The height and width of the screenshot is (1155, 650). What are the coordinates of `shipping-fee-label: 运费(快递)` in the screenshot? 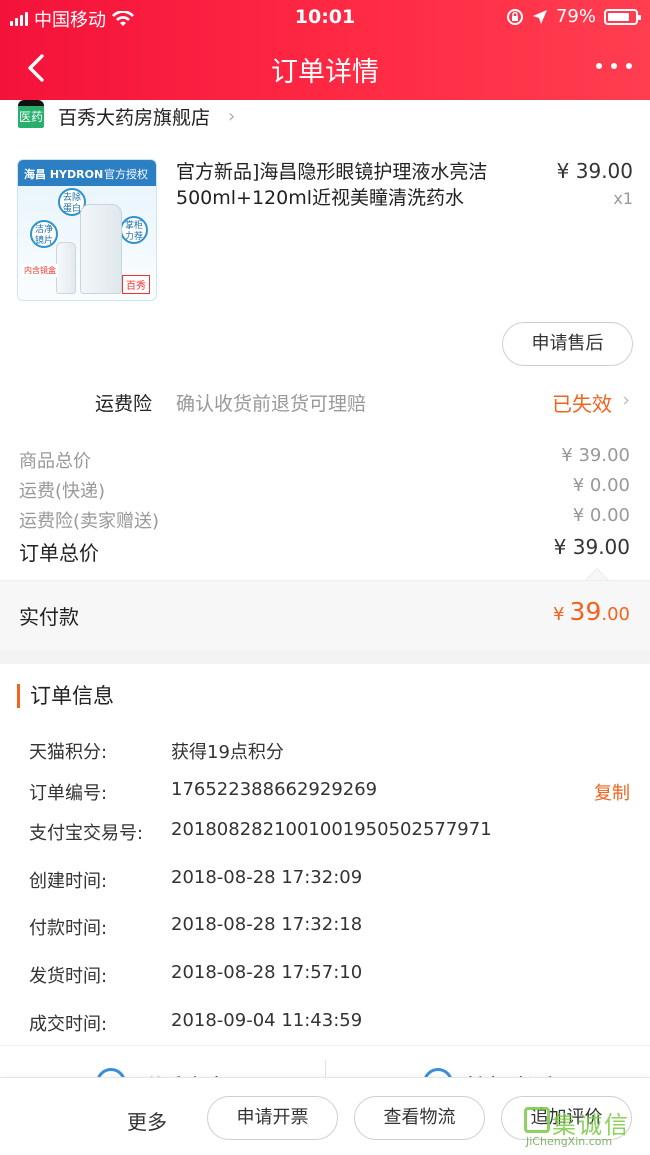 It's located at (62, 491).